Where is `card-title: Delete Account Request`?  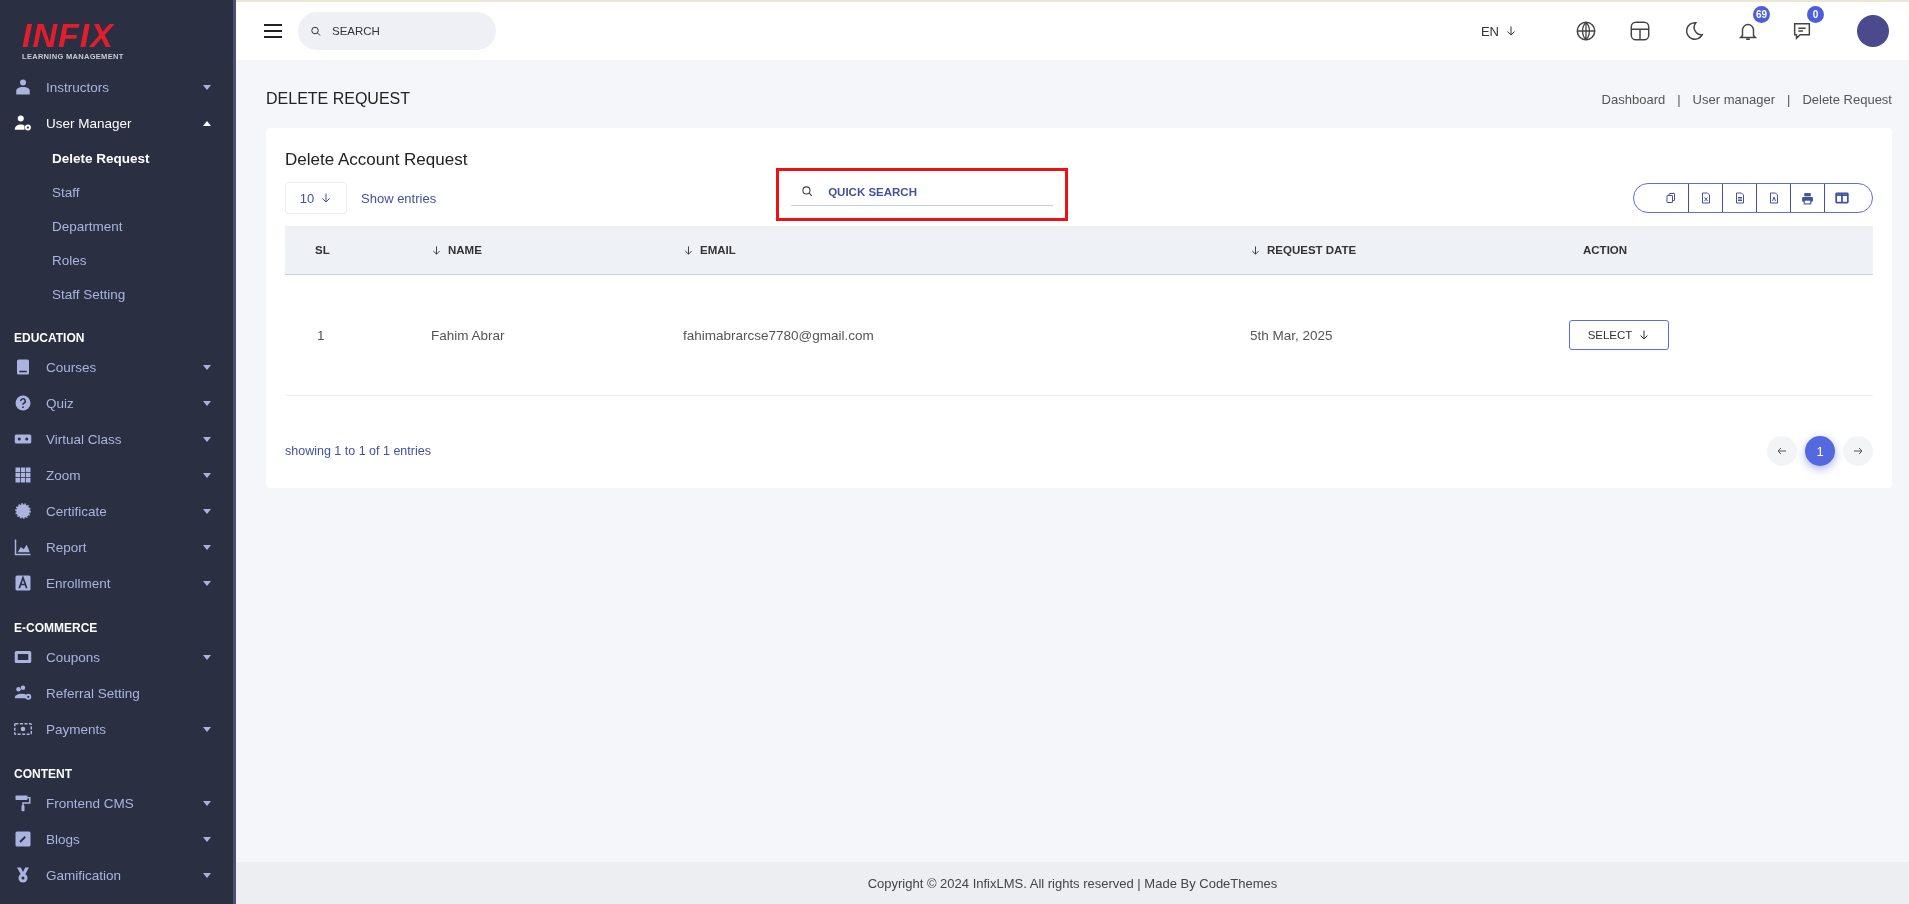
card-title: Delete Account Request is located at coordinates (377, 160).